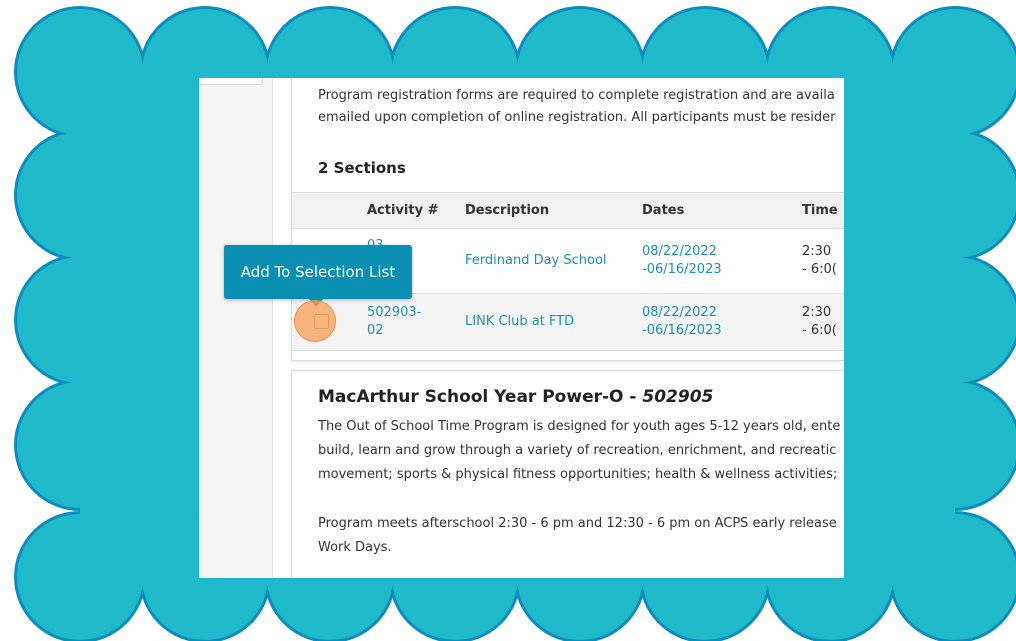  What do you see at coordinates (553, 261) in the screenshot?
I see `description-link: Ferdinand Day School` at bounding box center [553, 261].